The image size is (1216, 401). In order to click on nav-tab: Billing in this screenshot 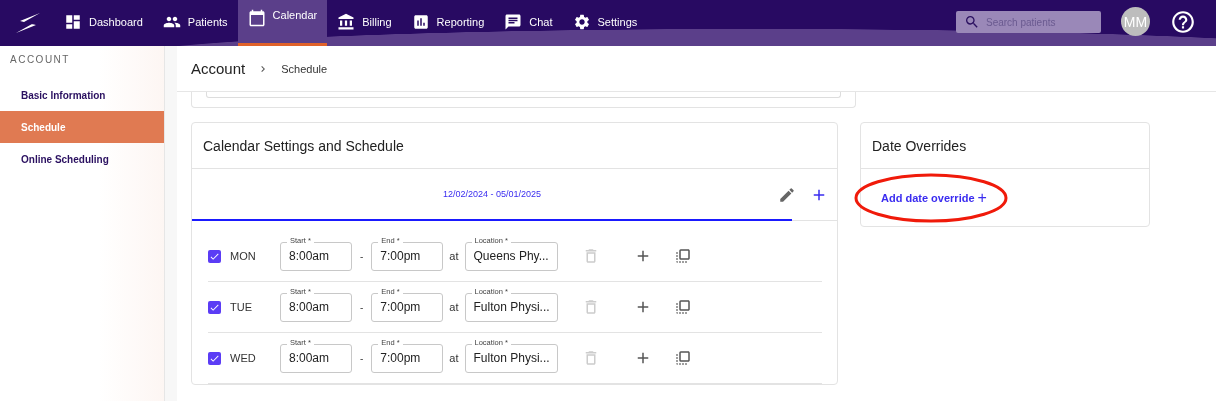, I will do `click(364, 23)`.